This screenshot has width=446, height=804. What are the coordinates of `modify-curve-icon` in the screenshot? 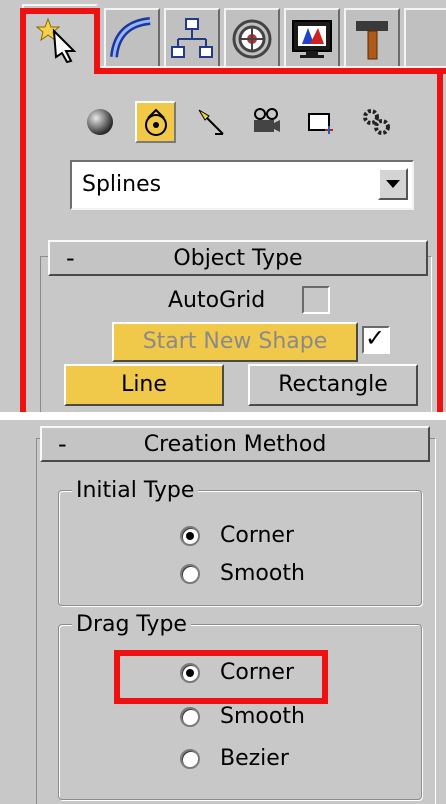 It's located at (130, 37).